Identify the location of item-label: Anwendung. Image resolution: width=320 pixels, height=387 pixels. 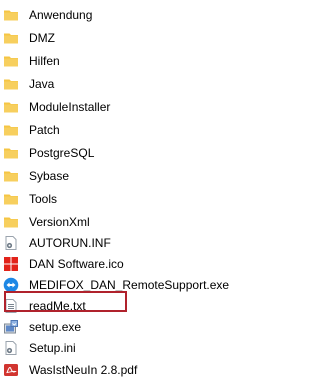
(61, 15).